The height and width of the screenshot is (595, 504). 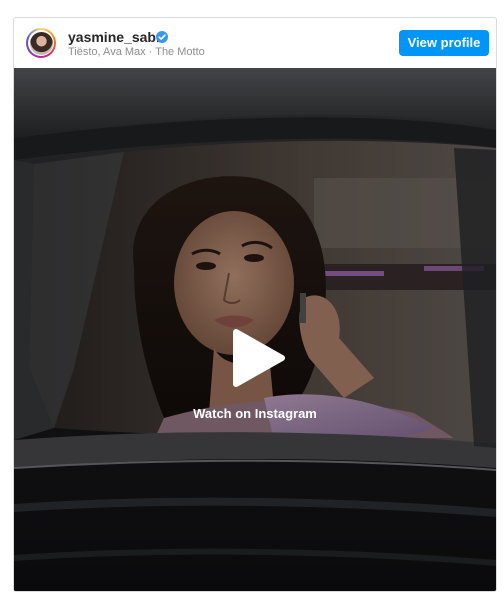 What do you see at coordinates (444, 43) in the screenshot?
I see `view-profile-button: View profile` at bounding box center [444, 43].